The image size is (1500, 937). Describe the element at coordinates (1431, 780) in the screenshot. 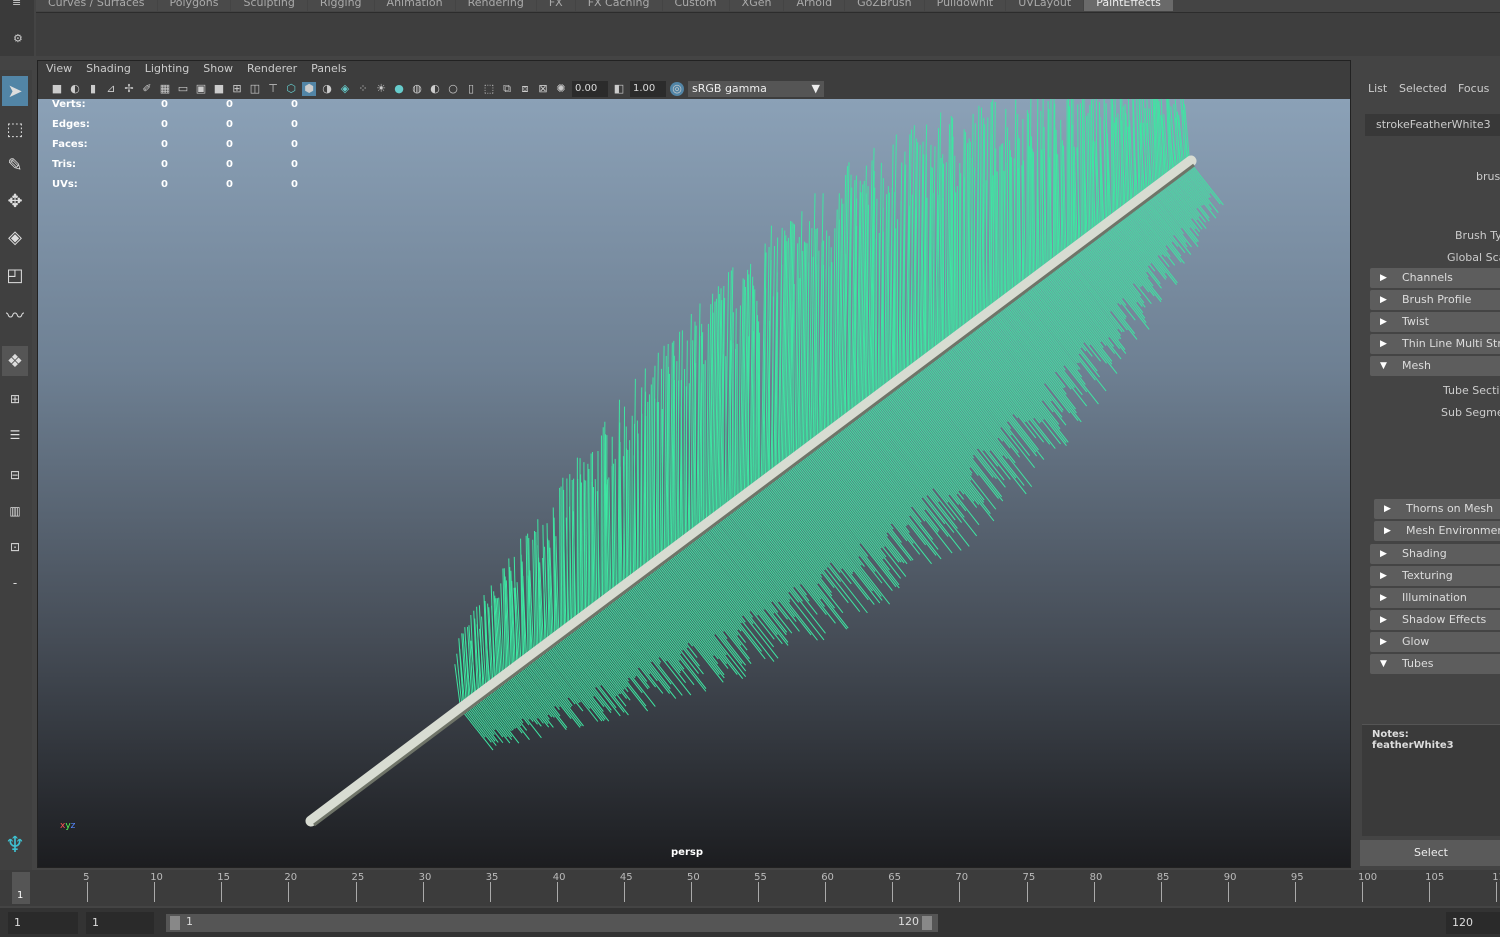

I see `notes-area: Notes: featherWhite3` at that location.